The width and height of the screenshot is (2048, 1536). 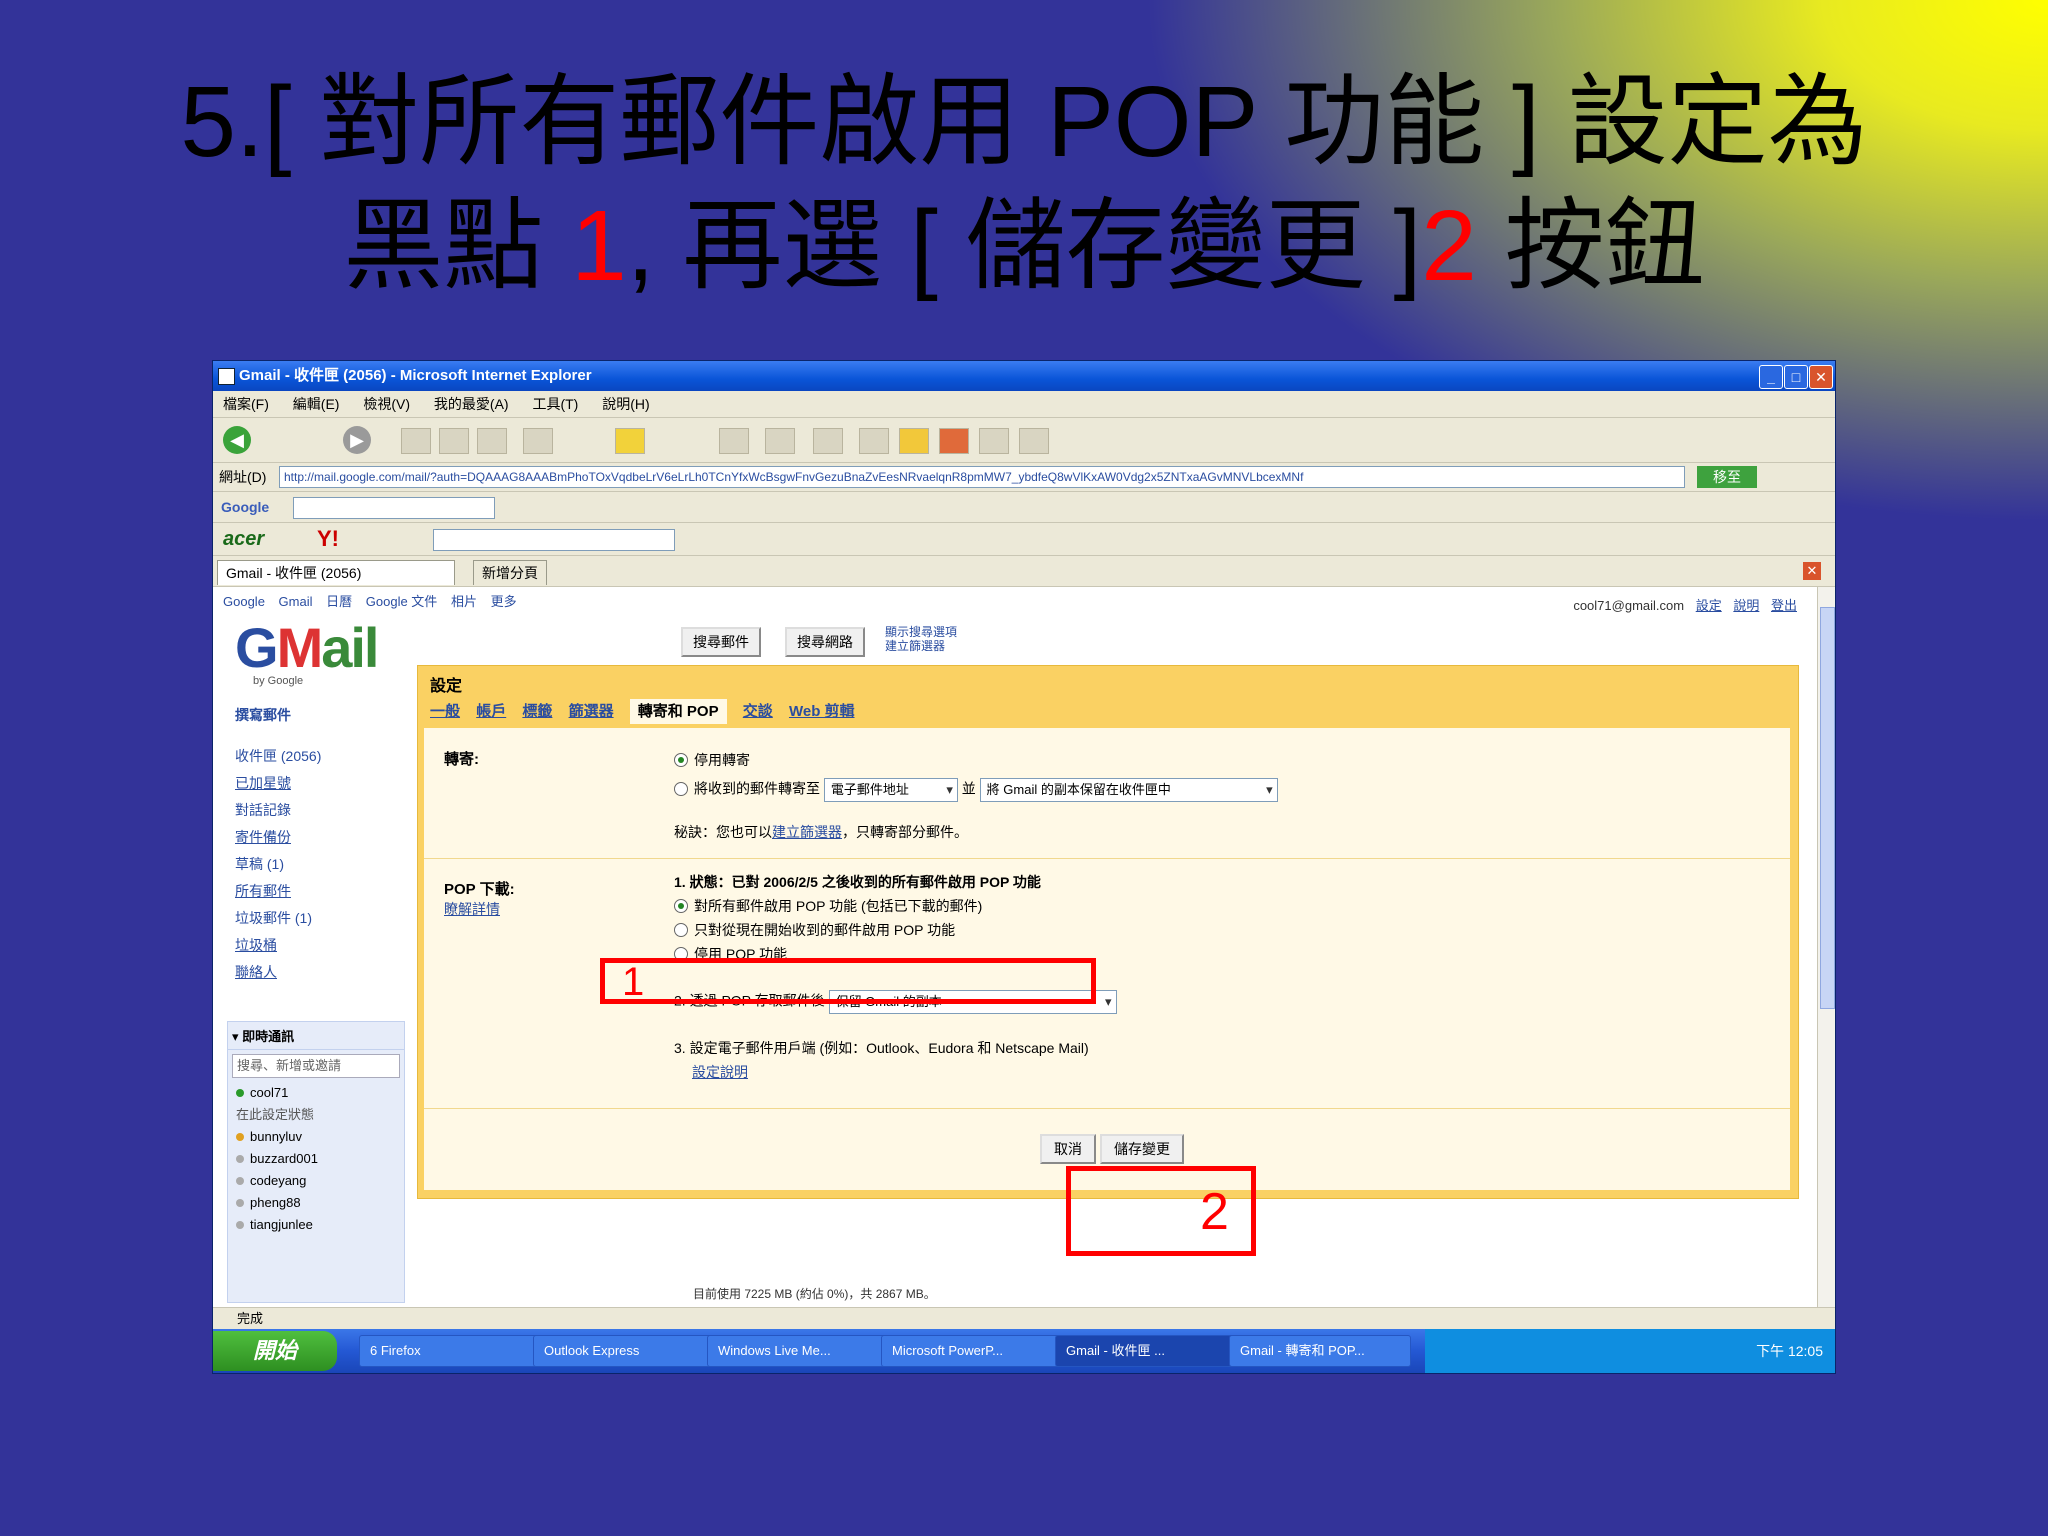 I want to click on chat-contact: codeyang, so click(x=316, y=1181).